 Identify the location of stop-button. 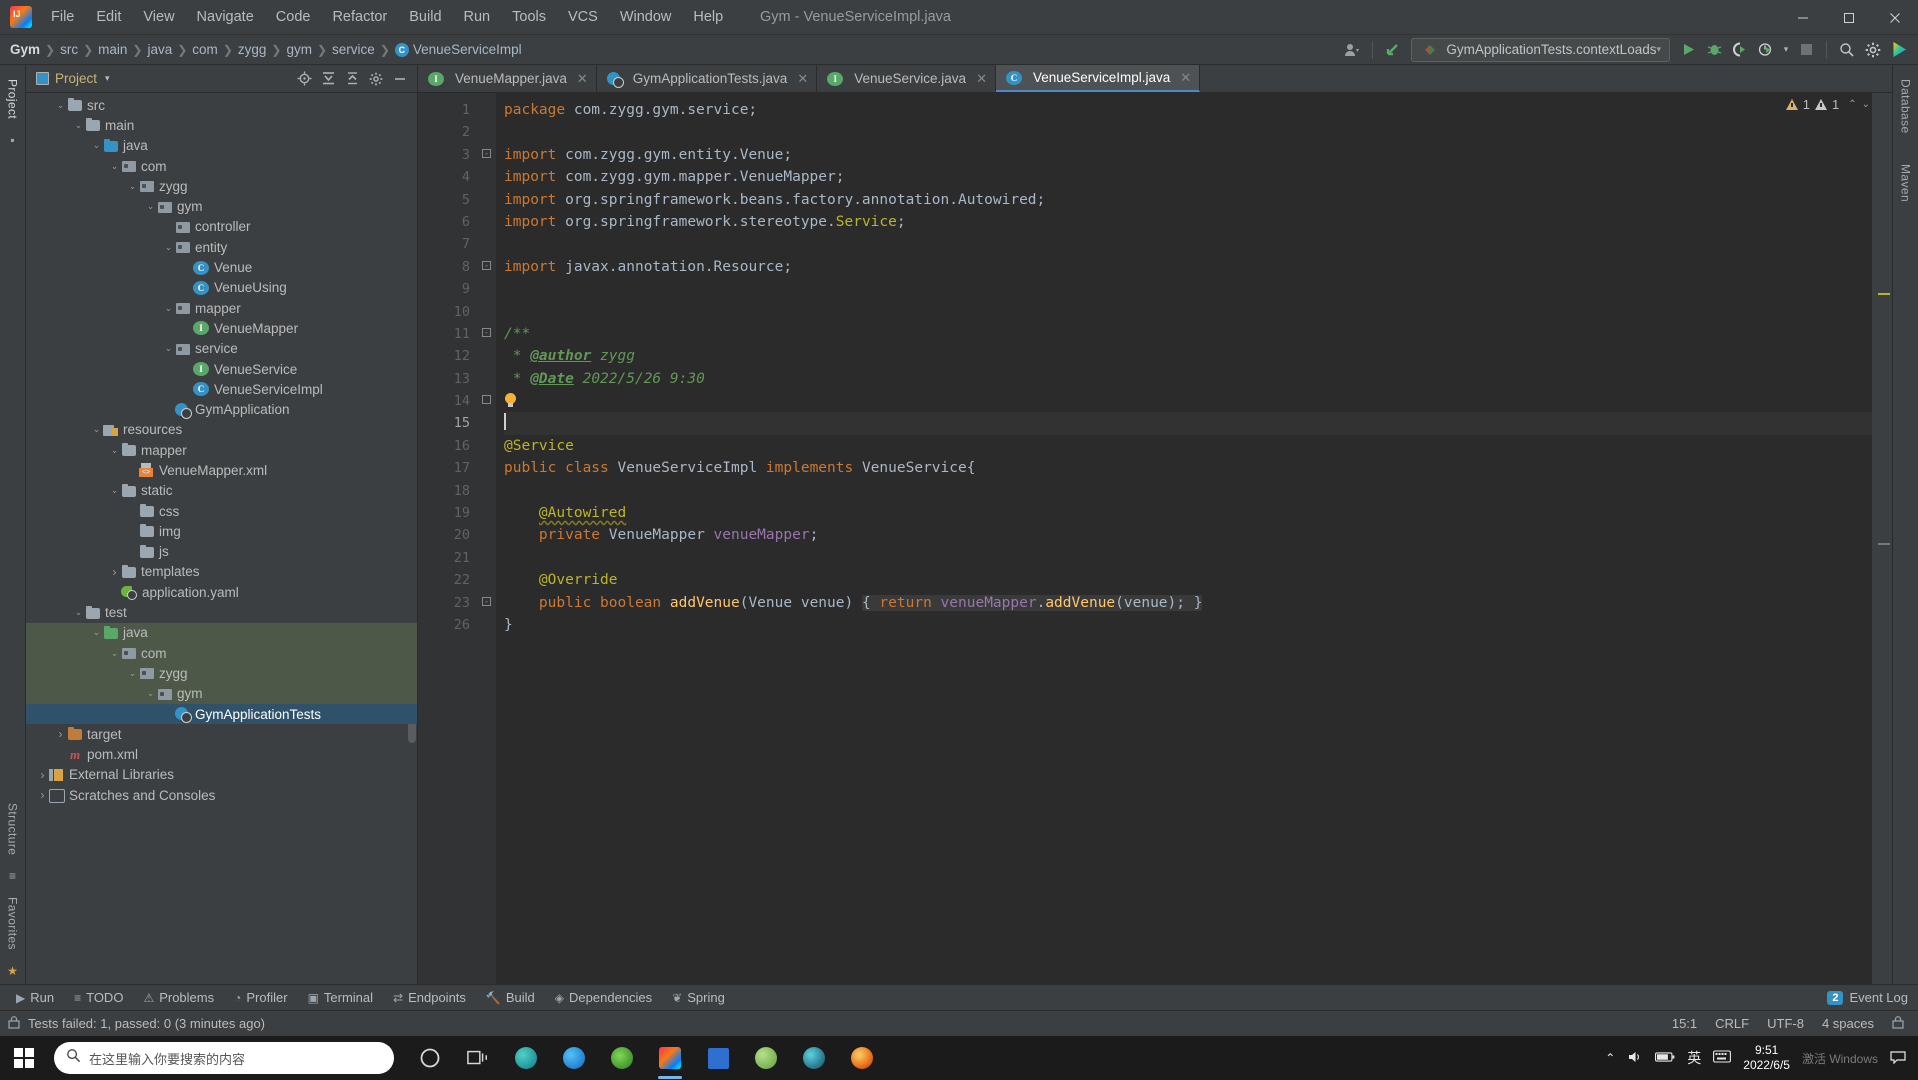
(1806, 50).